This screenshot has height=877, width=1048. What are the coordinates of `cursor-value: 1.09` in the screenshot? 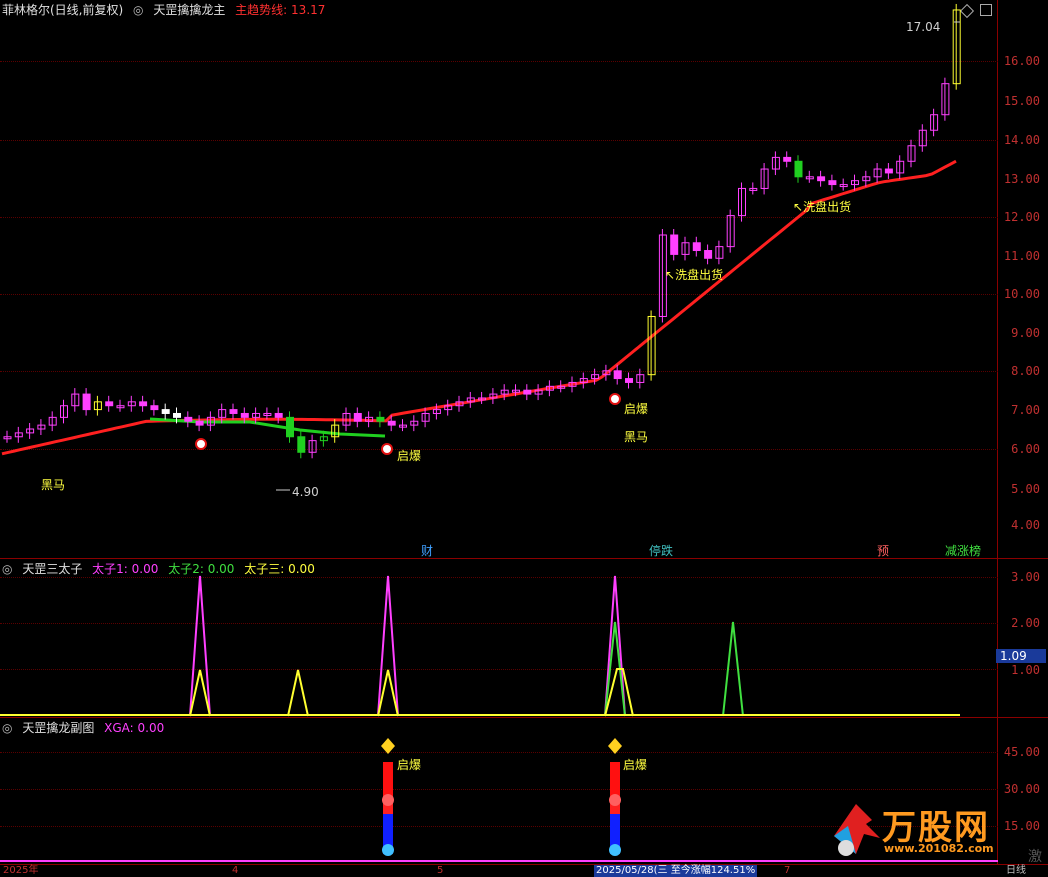 It's located at (1021, 656).